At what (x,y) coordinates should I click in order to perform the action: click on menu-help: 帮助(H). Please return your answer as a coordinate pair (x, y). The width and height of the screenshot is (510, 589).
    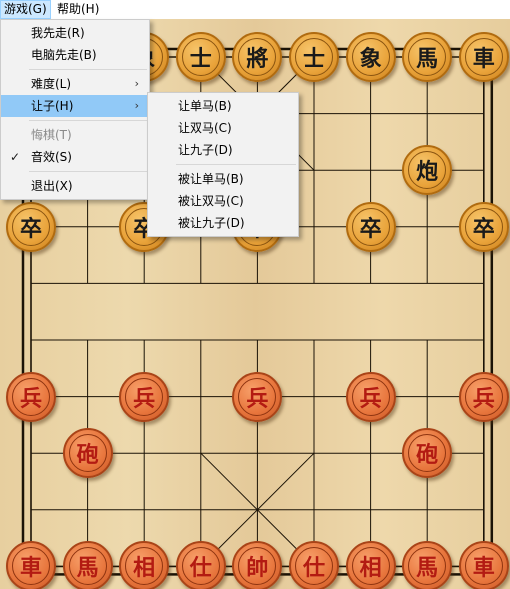
    Looking at the image, I should click on (78, 9).